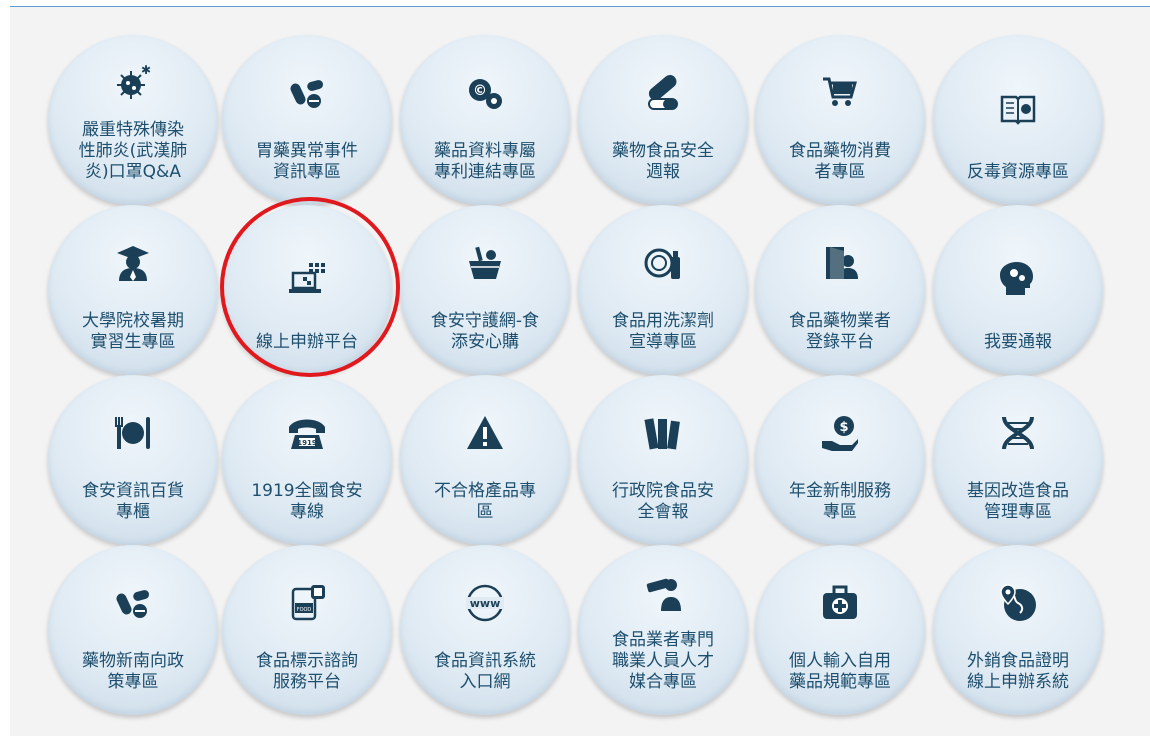 The width and height of the screenshot is (1150, 736). What do you see at coordinates (485, 263) in the screenshot?
I see `basket-icon` at bounding box center [485, 263].